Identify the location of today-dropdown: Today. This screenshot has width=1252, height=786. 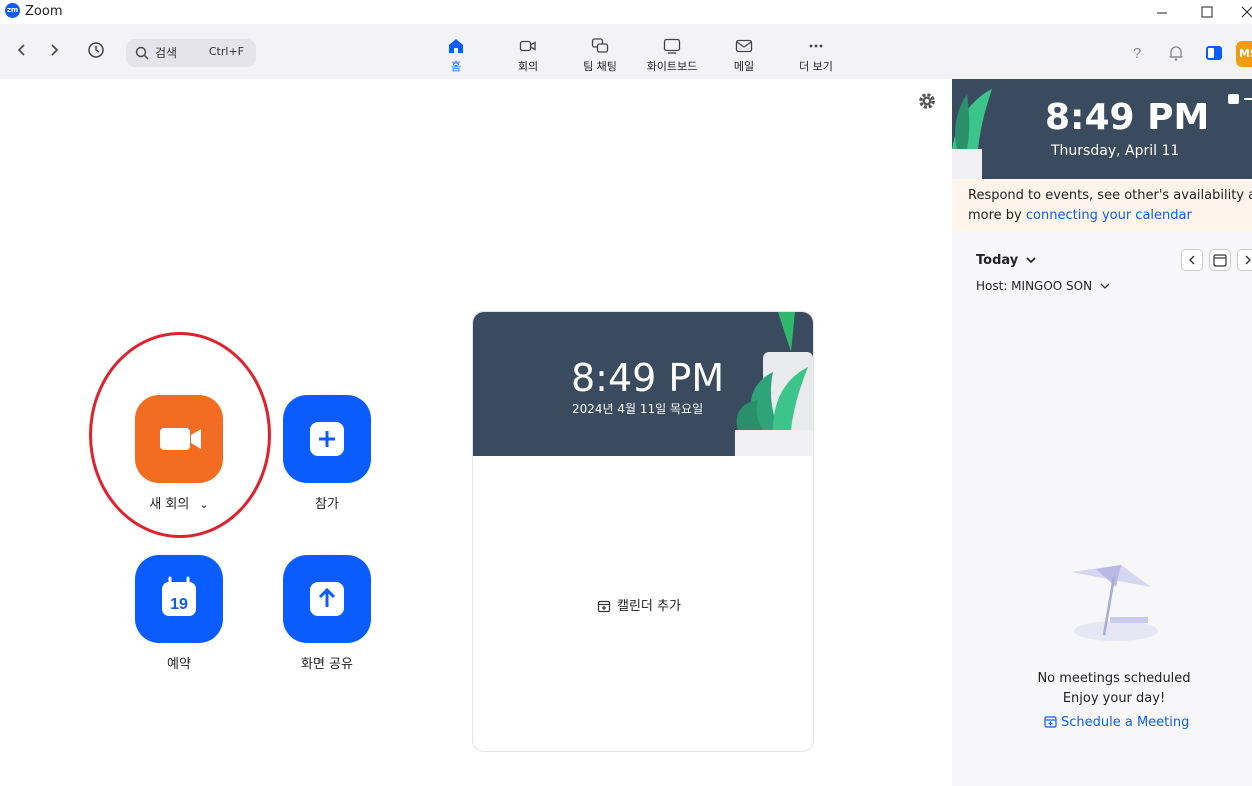
(1006, 260).